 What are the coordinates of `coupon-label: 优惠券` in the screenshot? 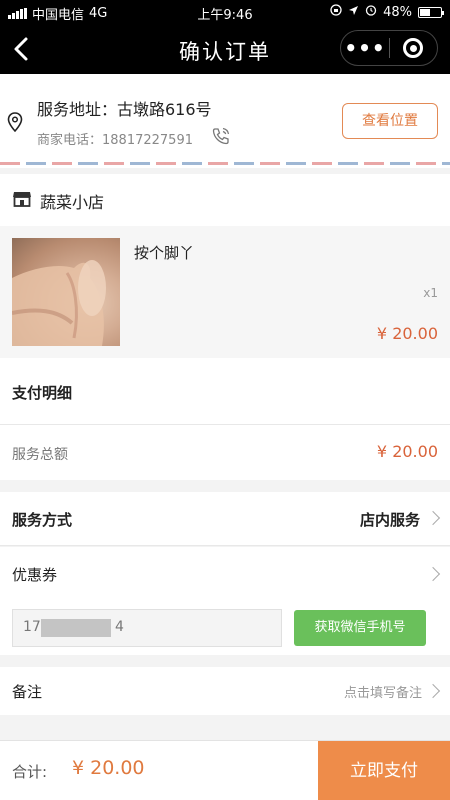 It's located at (35, 575).